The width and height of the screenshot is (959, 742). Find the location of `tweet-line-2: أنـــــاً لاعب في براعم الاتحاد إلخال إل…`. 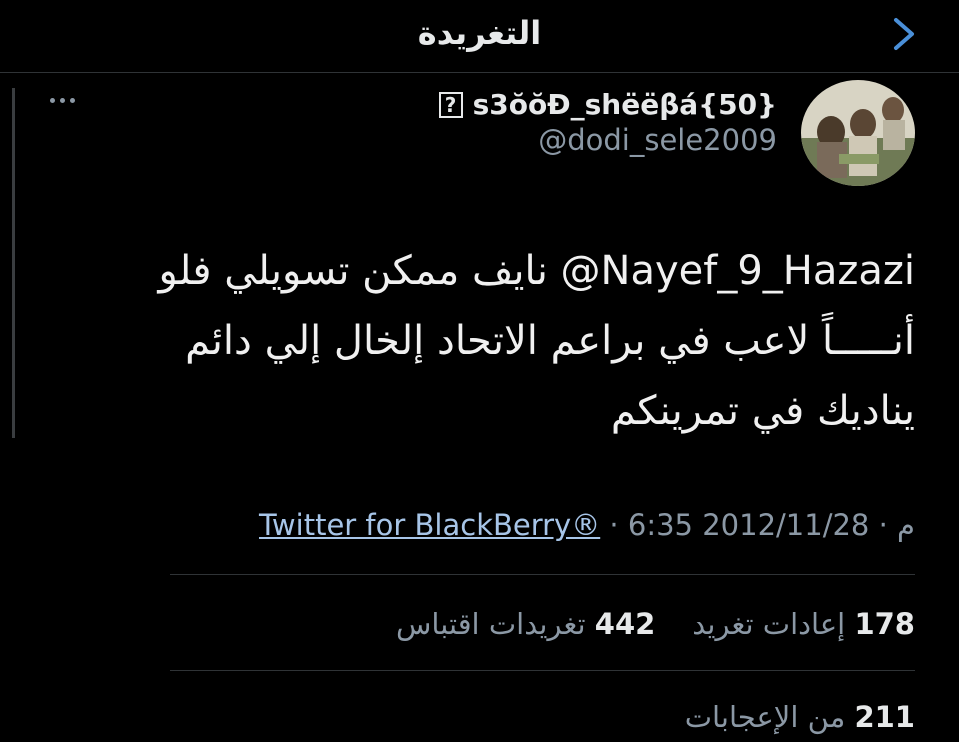

tweet-line-2: أنـــــاً لاعب في براعم الاتحاد إلخال إل… is located at coordinates (550, 341).